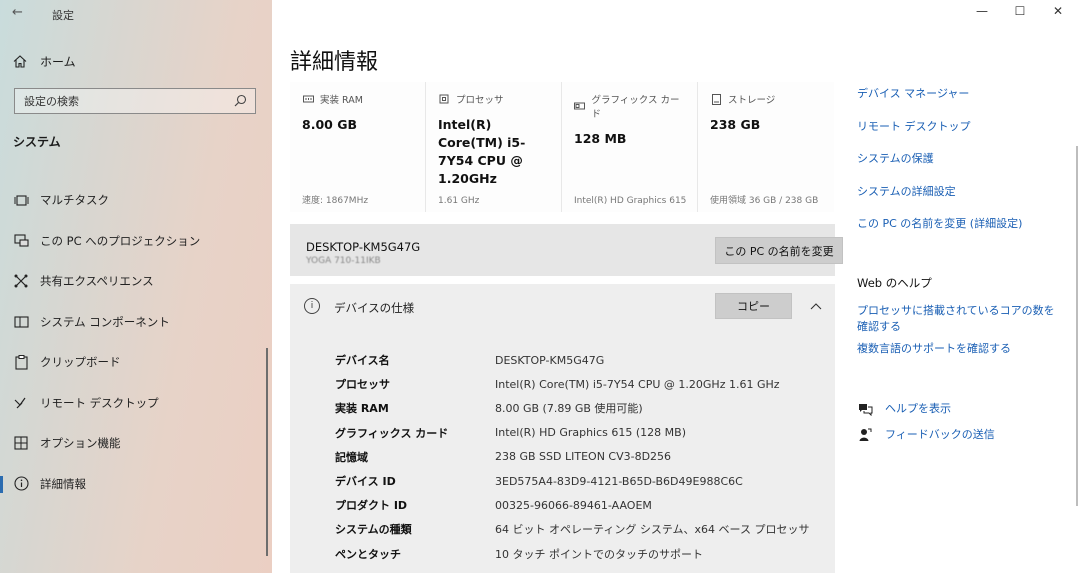 Image resolution: width=1080 pixels, height=573 pixels. Describe the element at coordinates (918, 408) in the screenshot. I see `show-help-label: ヘルプを表示` at that location.